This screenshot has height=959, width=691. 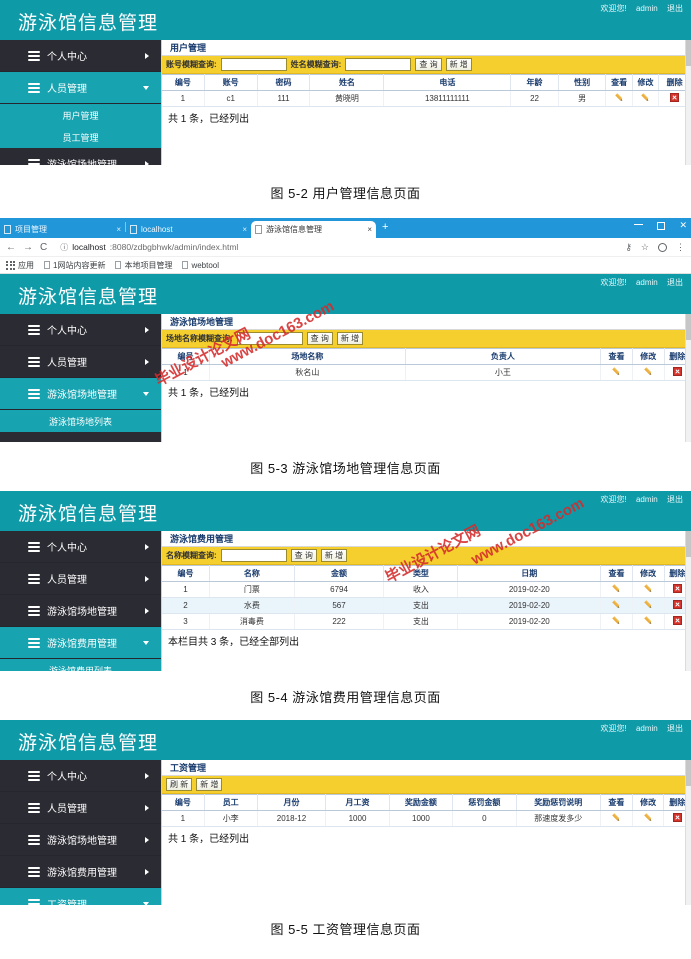 I want to click on submenu-item-fee-list: 游泳馆费用列表, so click(x=80, y=665).